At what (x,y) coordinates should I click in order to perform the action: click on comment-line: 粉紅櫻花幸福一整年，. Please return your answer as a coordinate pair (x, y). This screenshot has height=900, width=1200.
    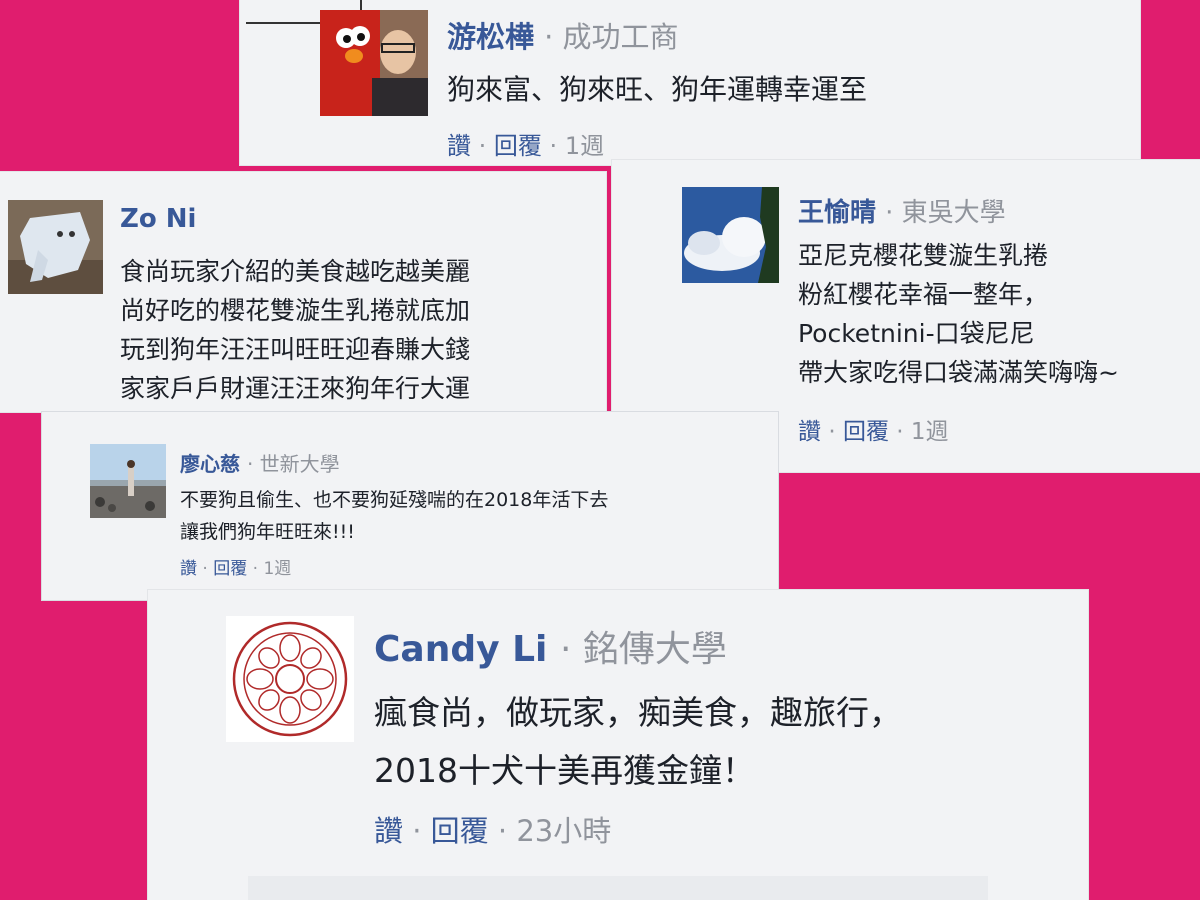
    Looking at the image, I should click on (923, 294).